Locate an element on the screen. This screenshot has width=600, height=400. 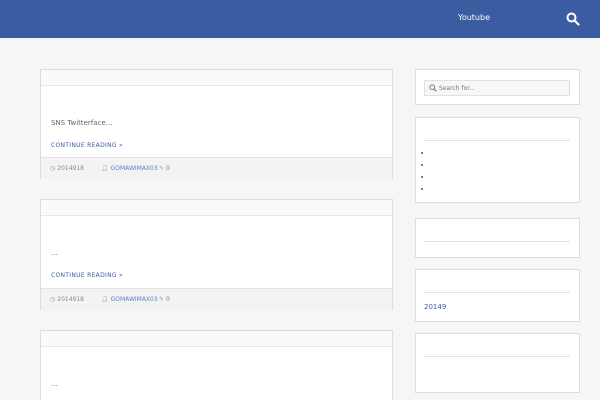
search-box is located at coordinates (497, 88).